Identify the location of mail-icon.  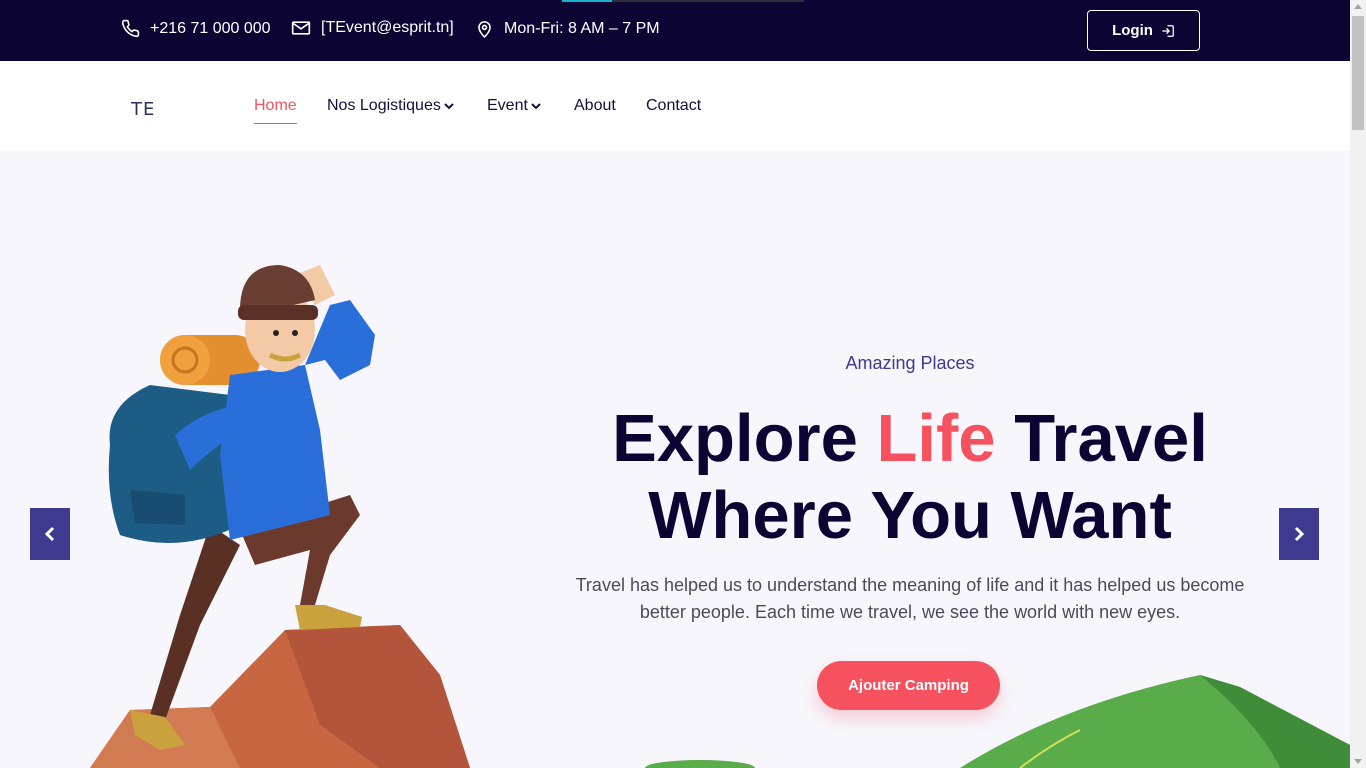
(301, 28).